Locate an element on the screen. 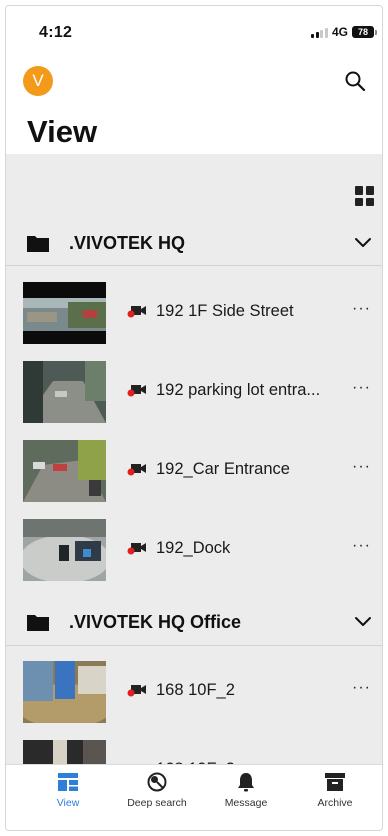 The width and height of the screenshot is (388, 836). tab-archive: Archive is located at coordinates (335, 790).